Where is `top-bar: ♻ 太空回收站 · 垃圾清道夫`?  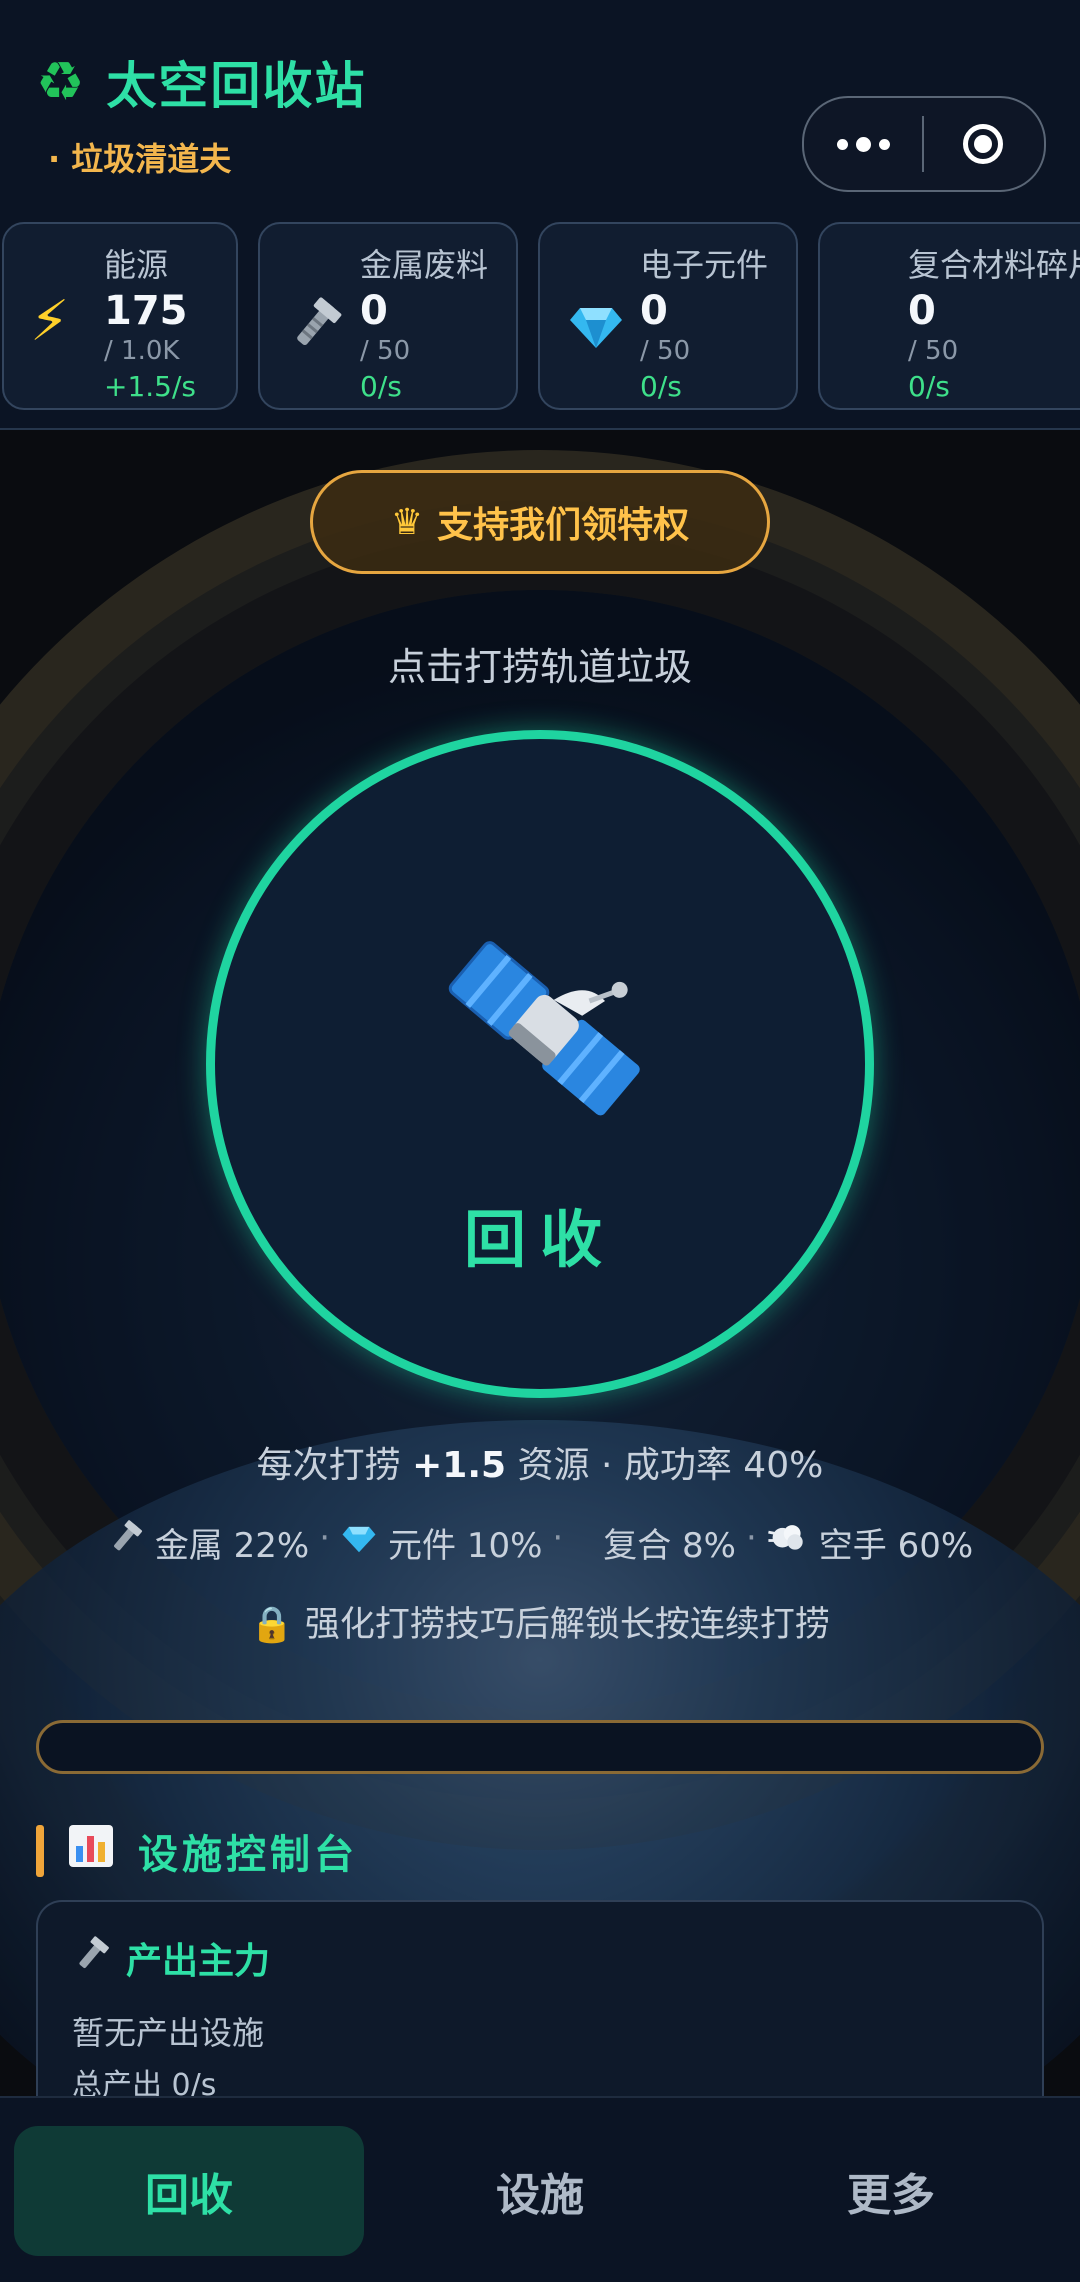 top-bar: ♻ 太空回收站 · 垃圾清道夫 is located at coordinates (540, 99).